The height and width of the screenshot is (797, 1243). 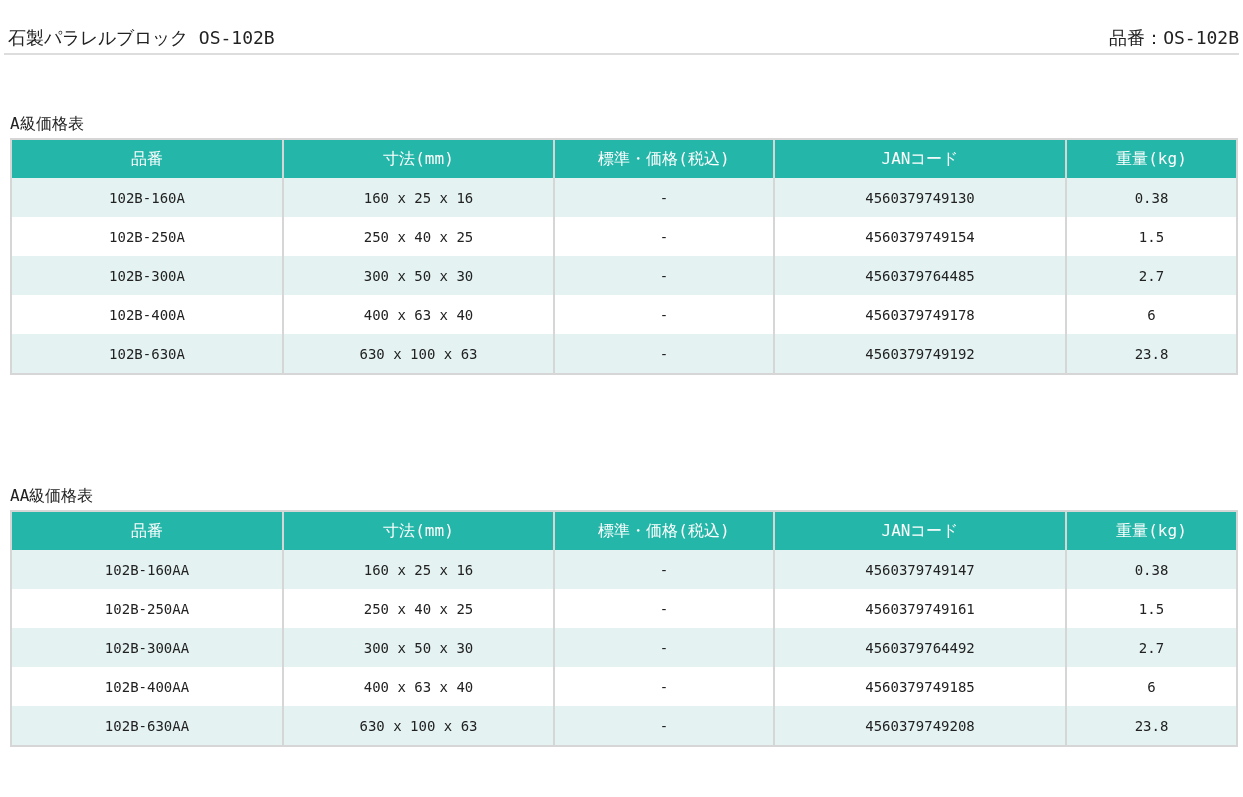 What do you see at coordinates (920, 569) in the screenshot?
I see `table-cell: 4560379749147` at bounding box center [920, 569].